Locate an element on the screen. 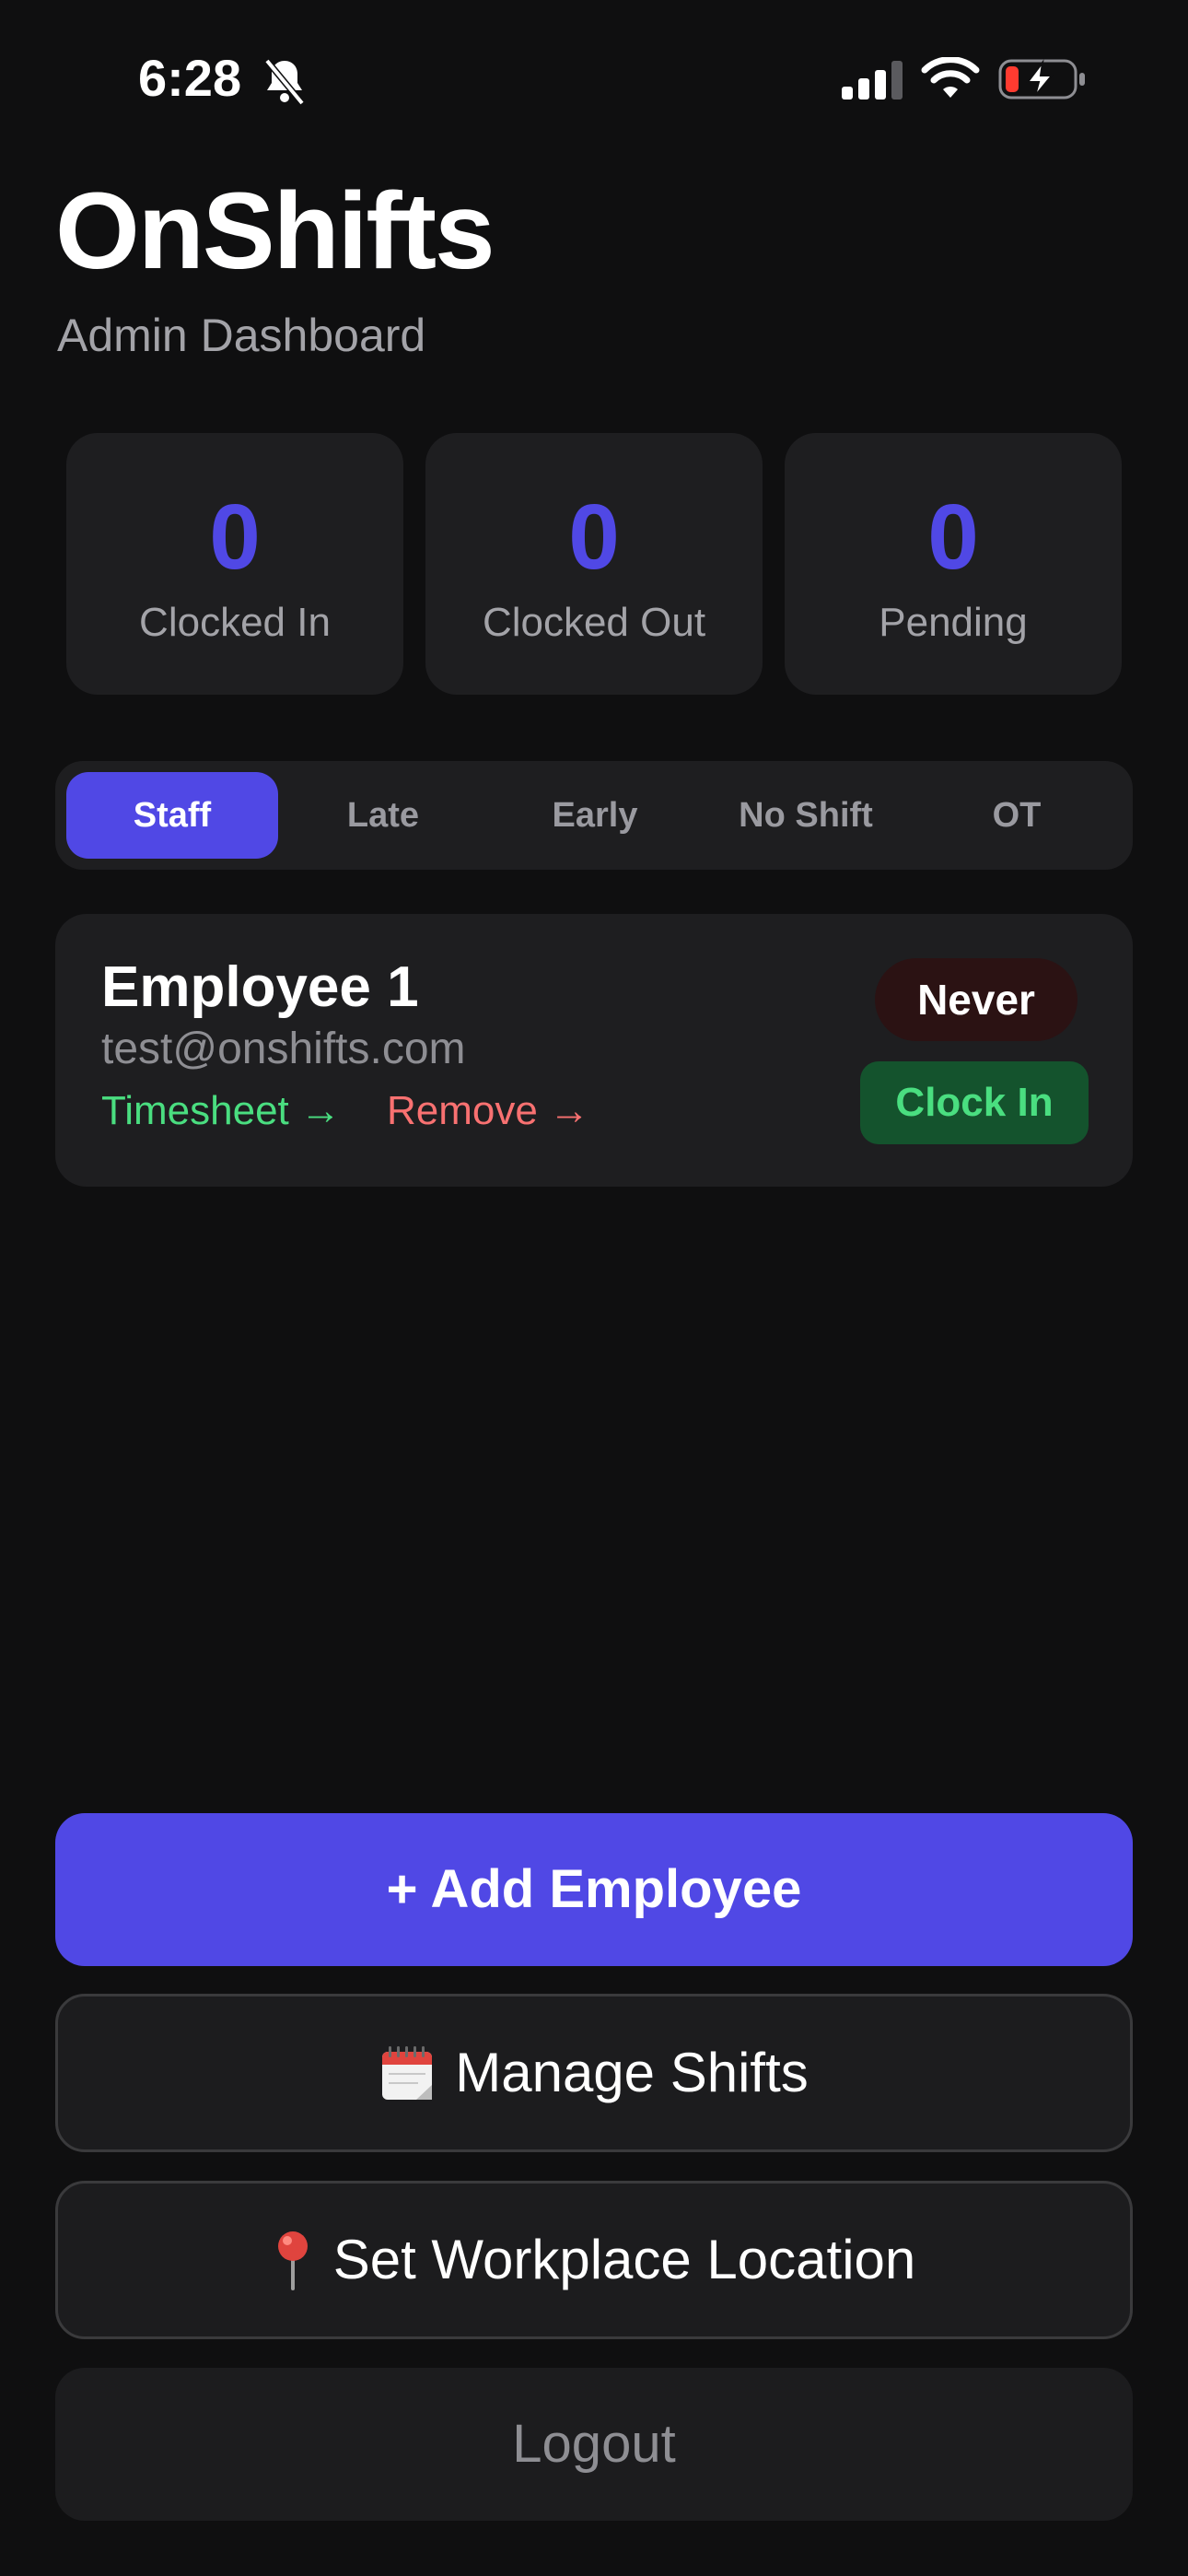 The width and height of the screenshot is (1188, 2576). page-subtitle: Admin Dashboard is located at coordinates (242, 335).